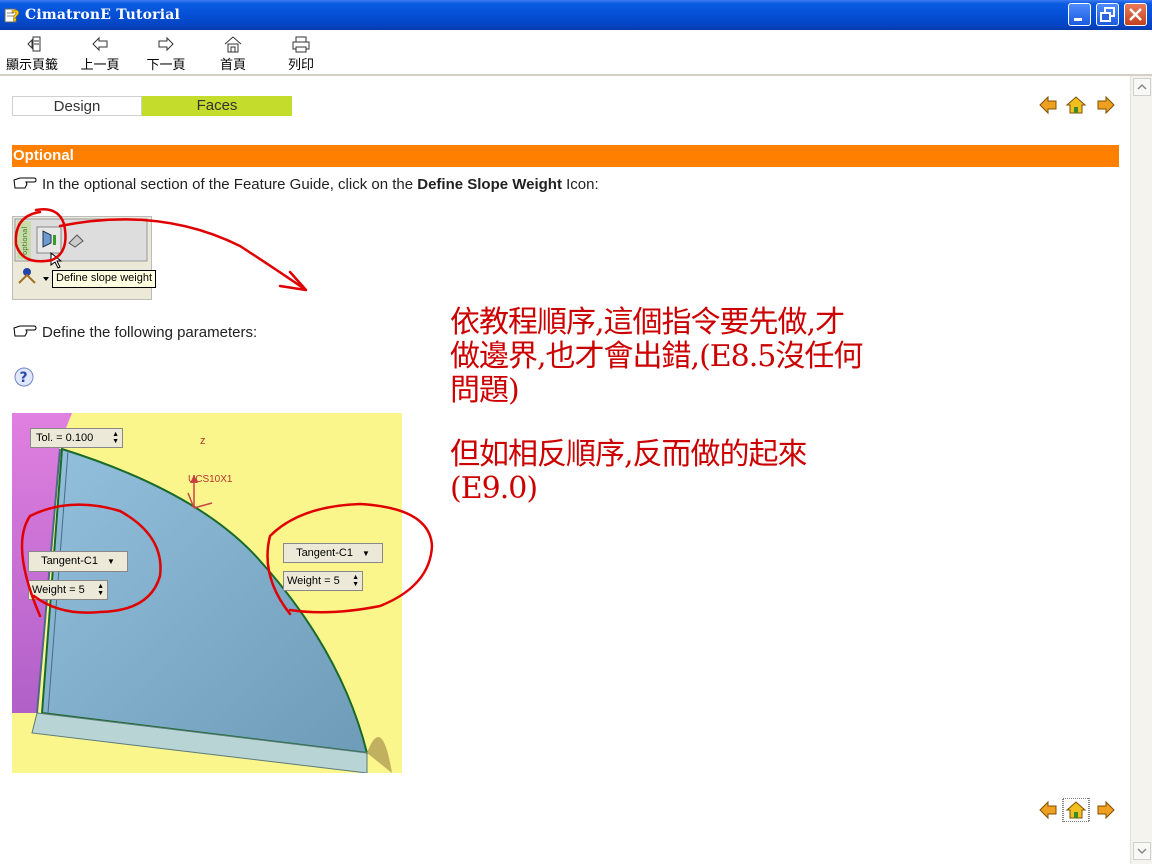  Describe the element at coordinates (100, 44) in the screenshot. I see `back-arrow-icon` at that location.